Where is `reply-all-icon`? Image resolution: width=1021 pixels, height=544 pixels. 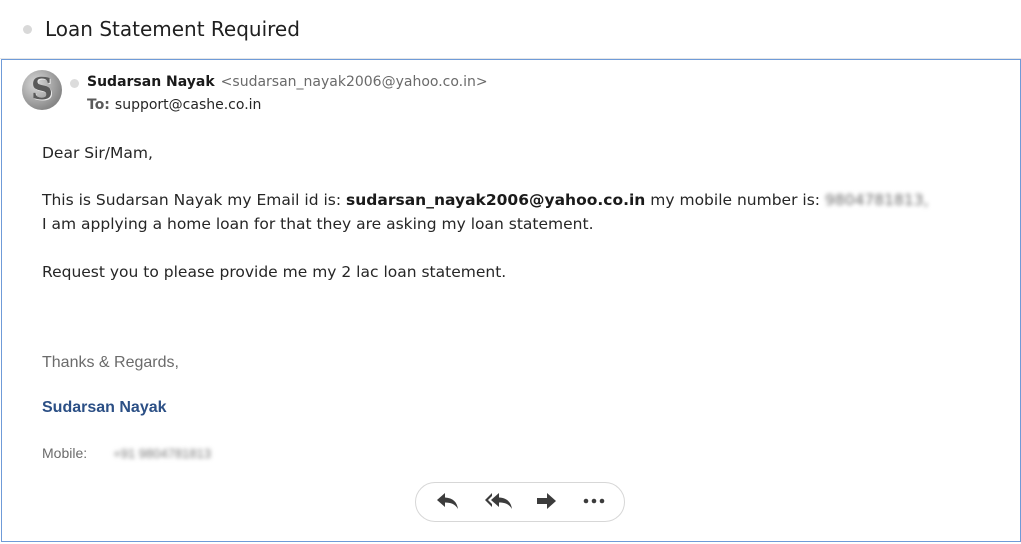 reply-all-icon is located at coordinates (498, 501).